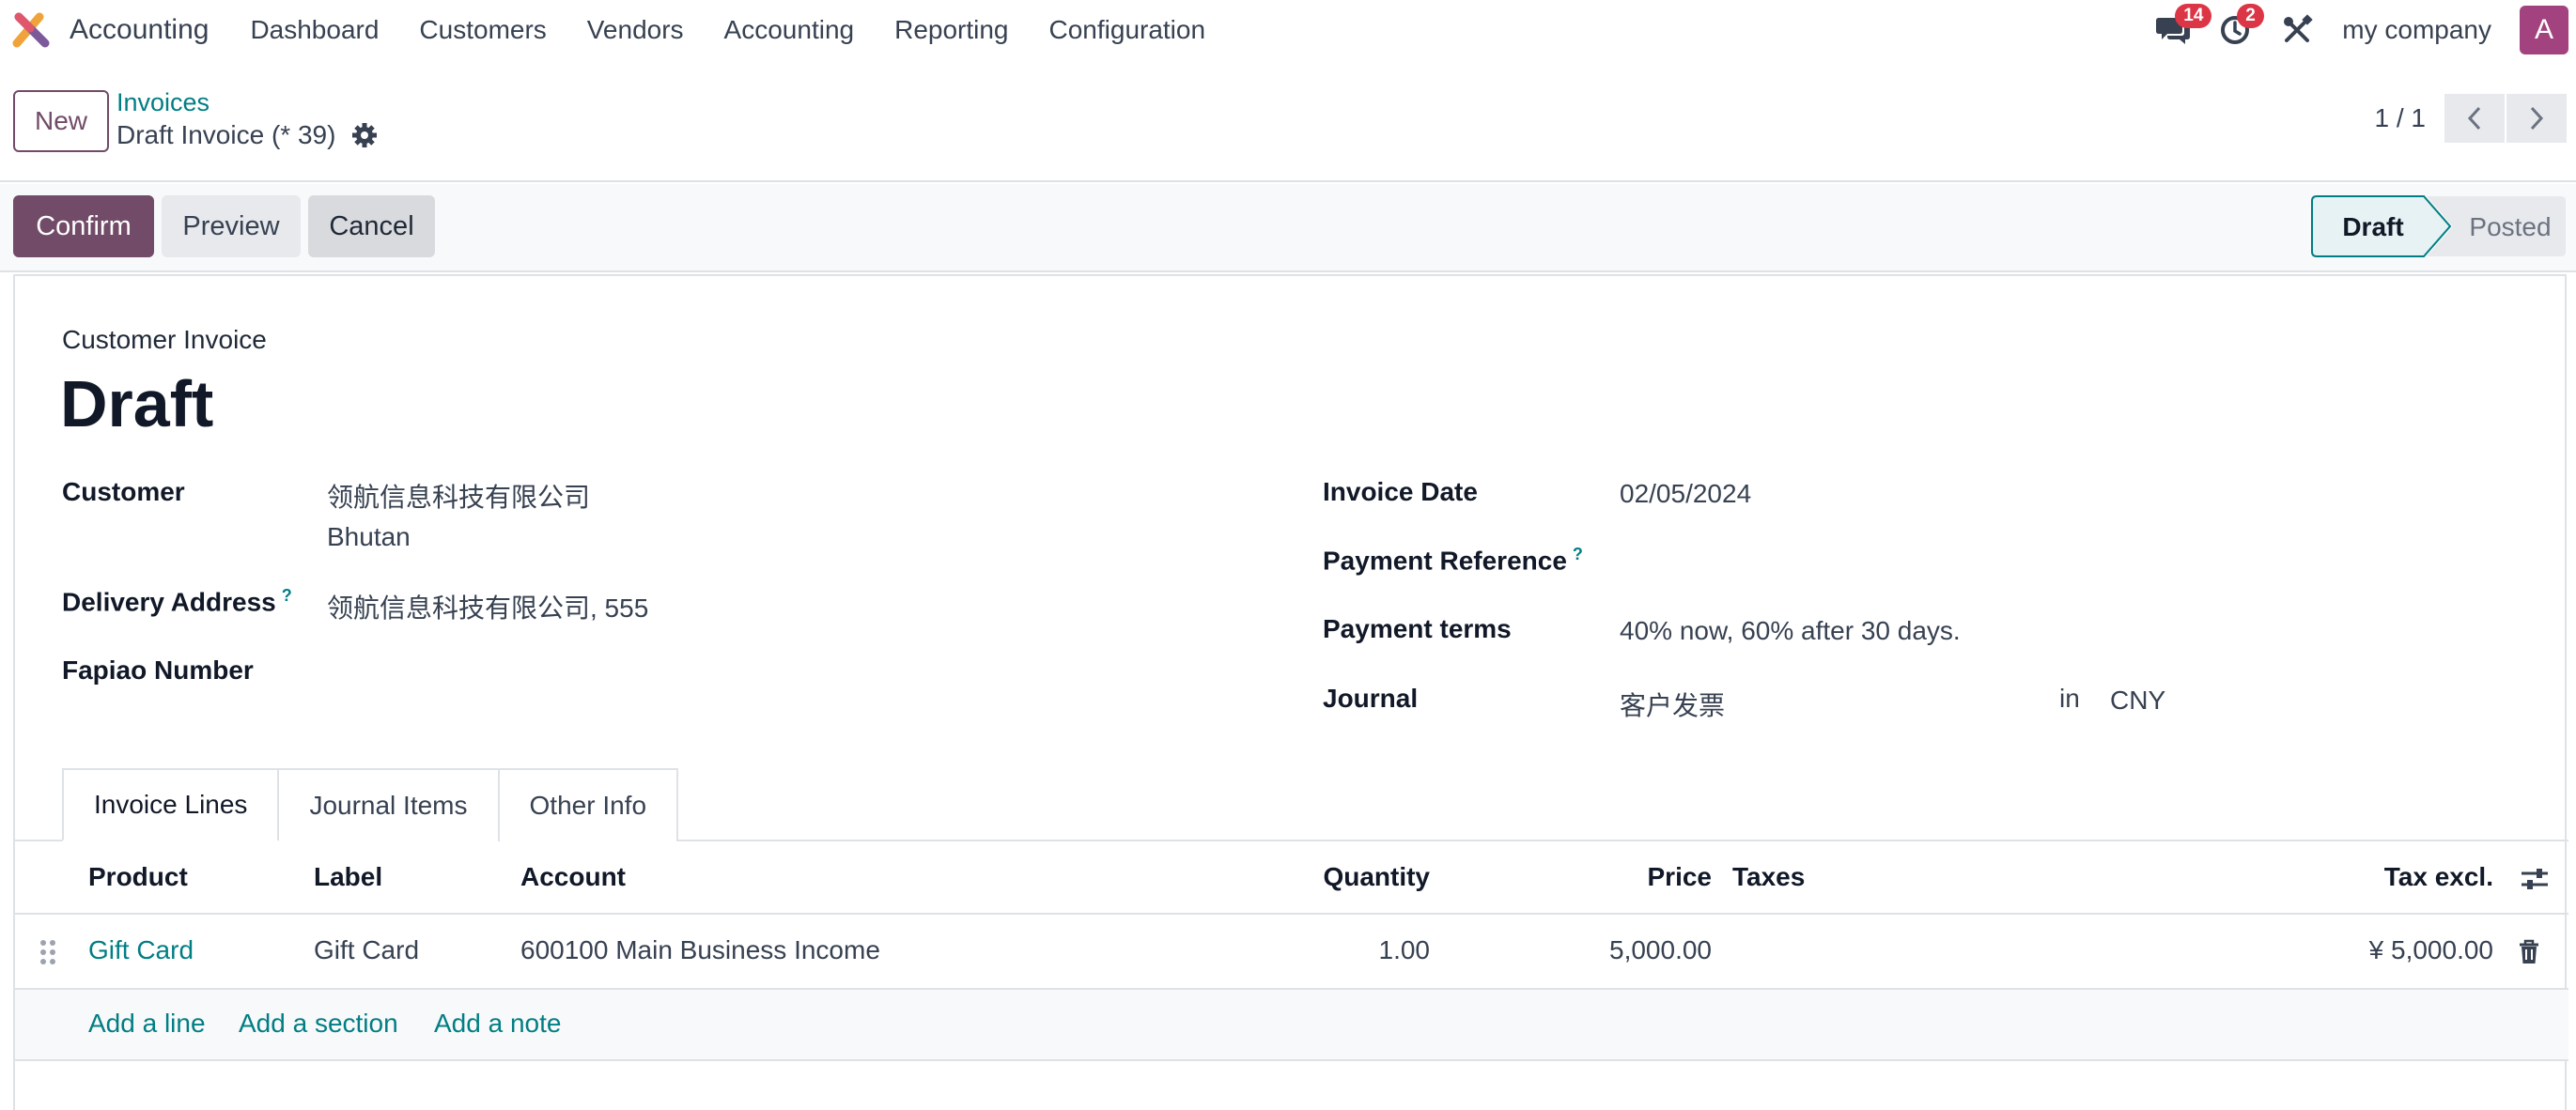 The image size is (2576, 1110). I want to click on cancel-button: Cancel, so click(371, 226).